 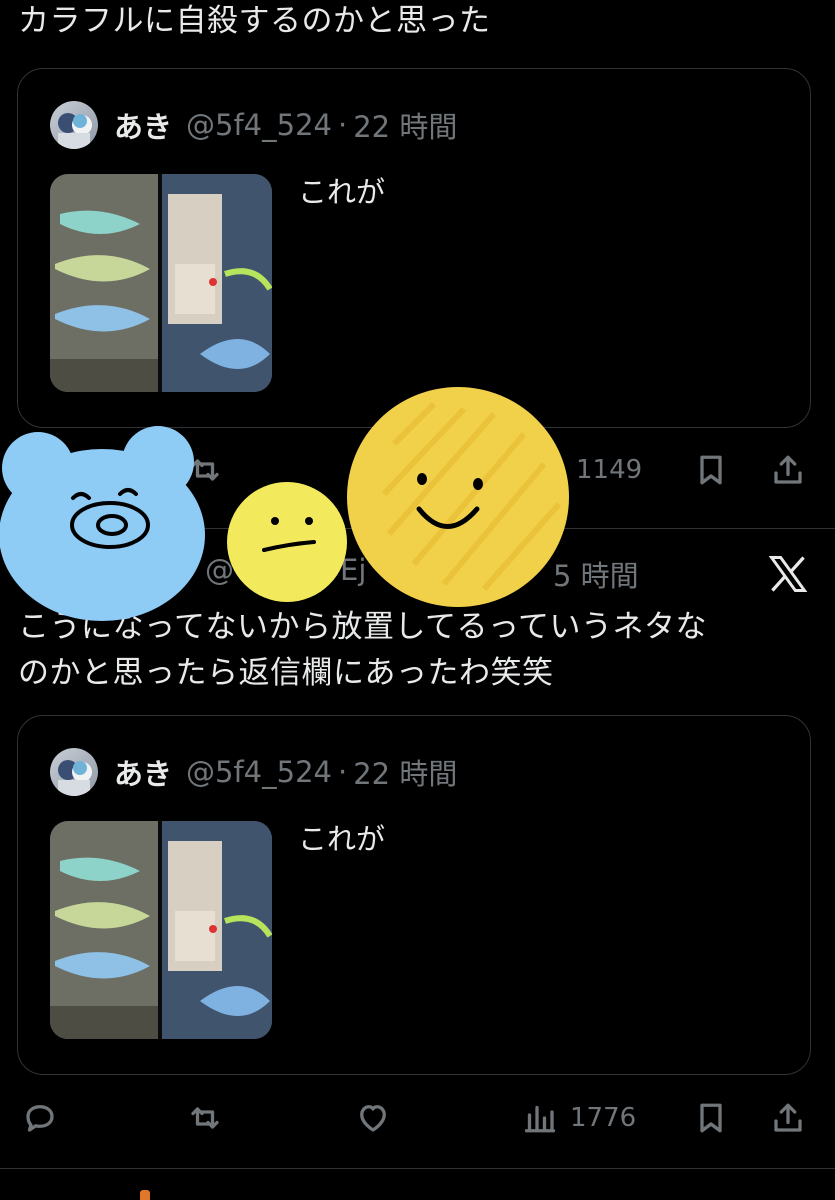 What do you see at coordinates (286, 673) in the screenshot?
I see `post-text-line-2: のかと思ったら返信欄にあったわ笑笑` at bounding box center [286, 673].